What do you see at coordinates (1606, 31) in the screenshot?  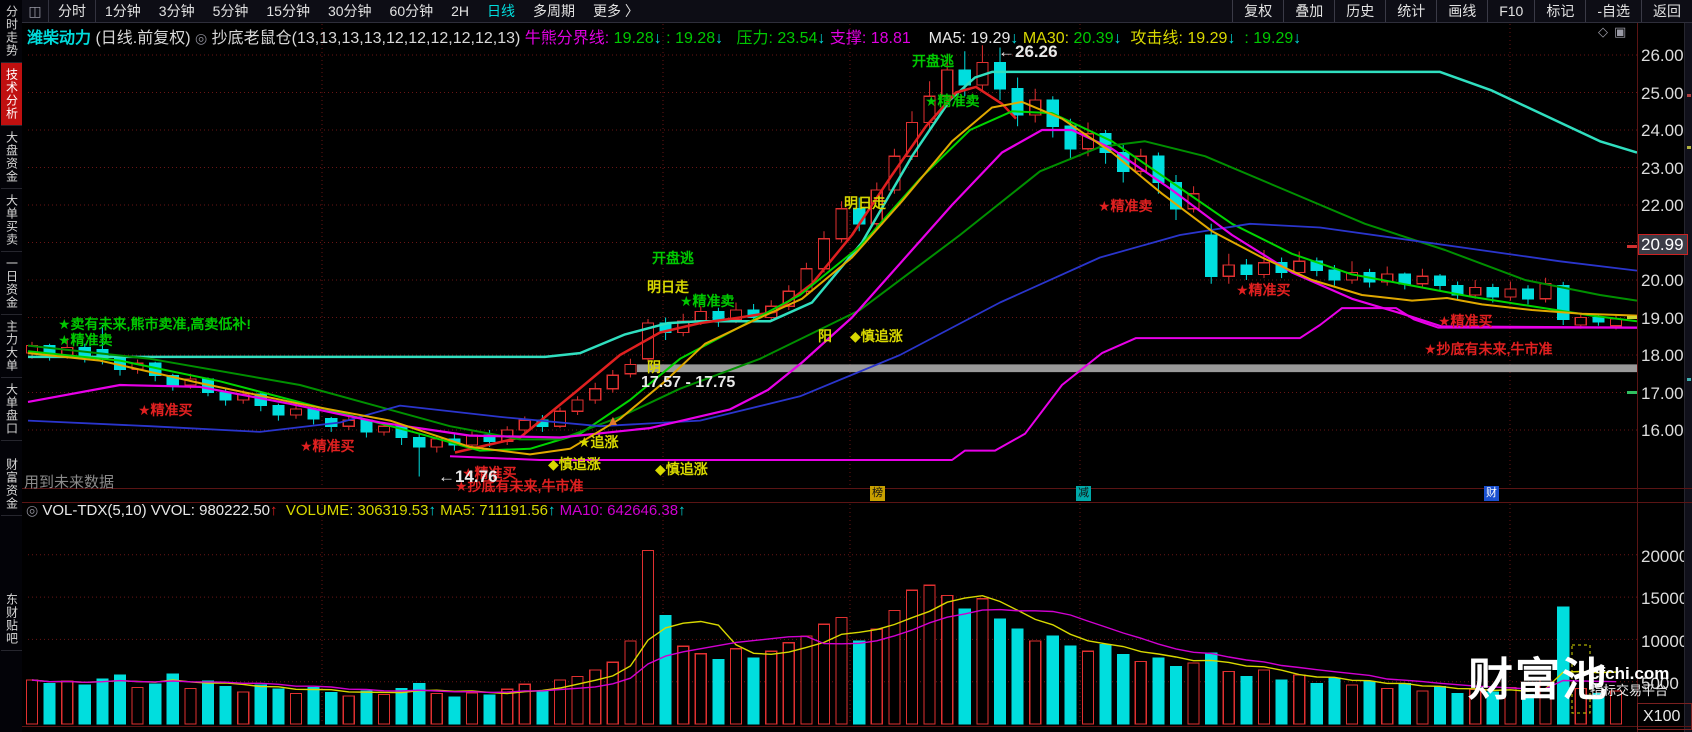 I see `diamond-icon: ◇` at bounding box center [1606, 31].